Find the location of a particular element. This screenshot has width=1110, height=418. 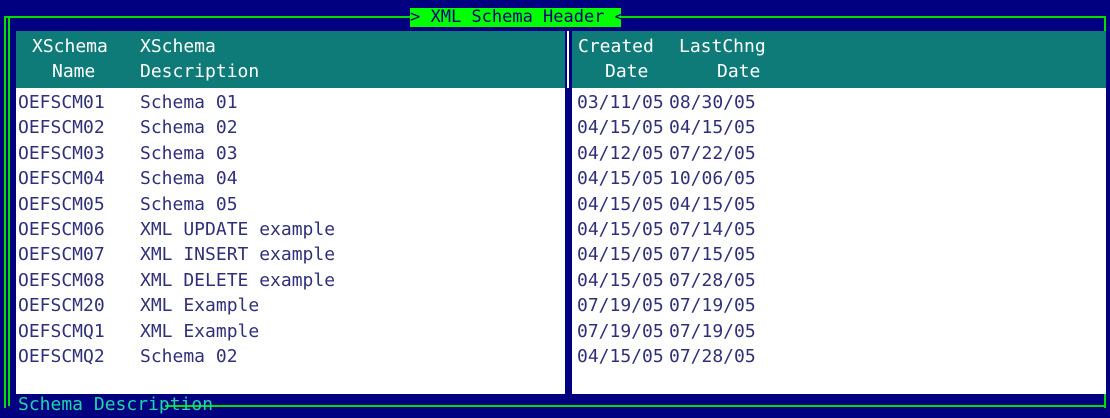

last-change-date: 07/14/05 is located at coordinates (712, 229).